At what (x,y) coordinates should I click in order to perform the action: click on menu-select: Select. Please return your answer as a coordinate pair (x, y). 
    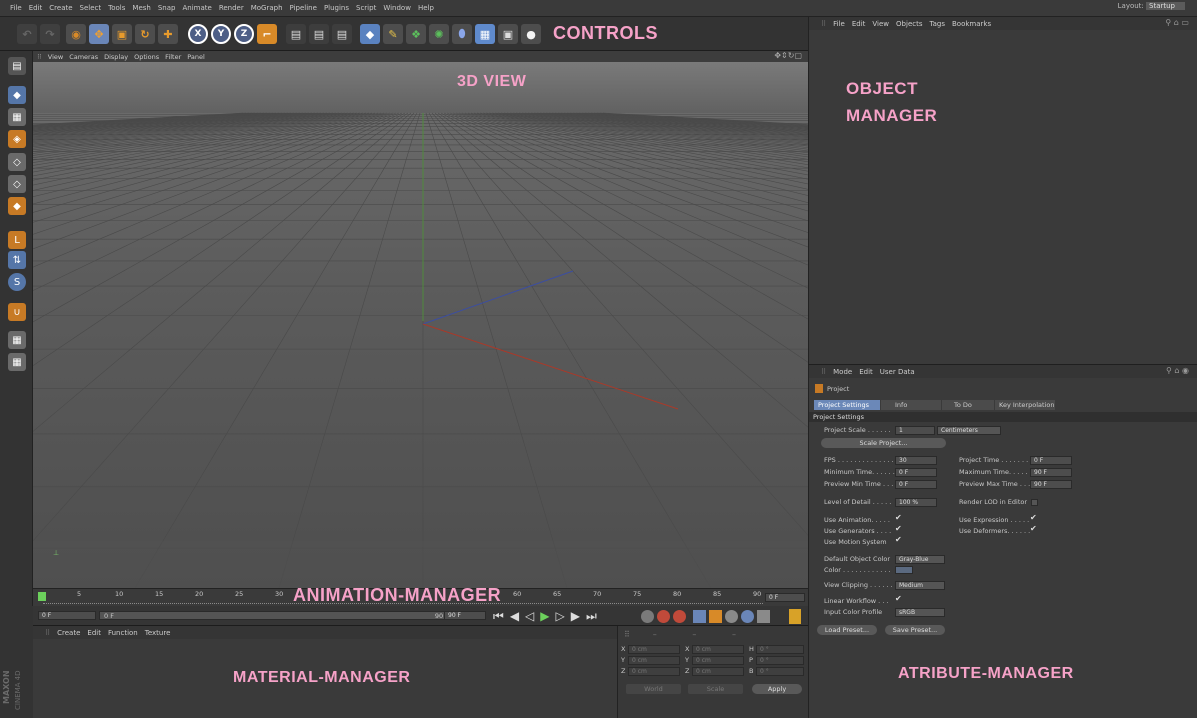
    Looking at the image, I should click on (91, 8).